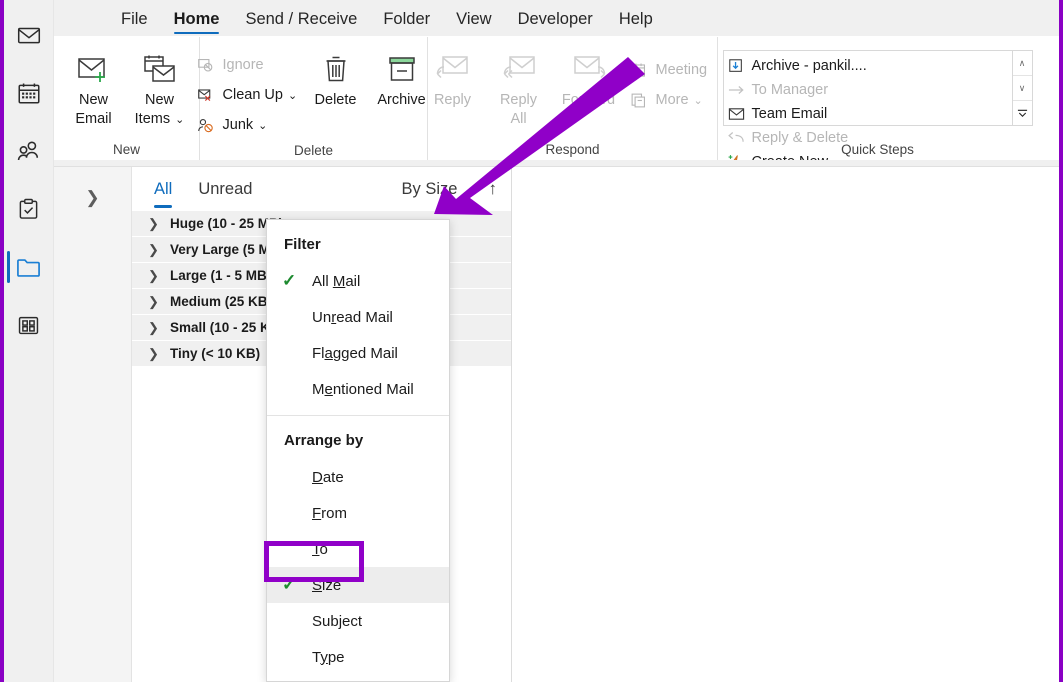 The width and height of the screenshot is (1063, 682). What do you see at coordinates (336, 86) in the screenshot?
I see `delete-button: Delete` at bounding box center [336, 86].